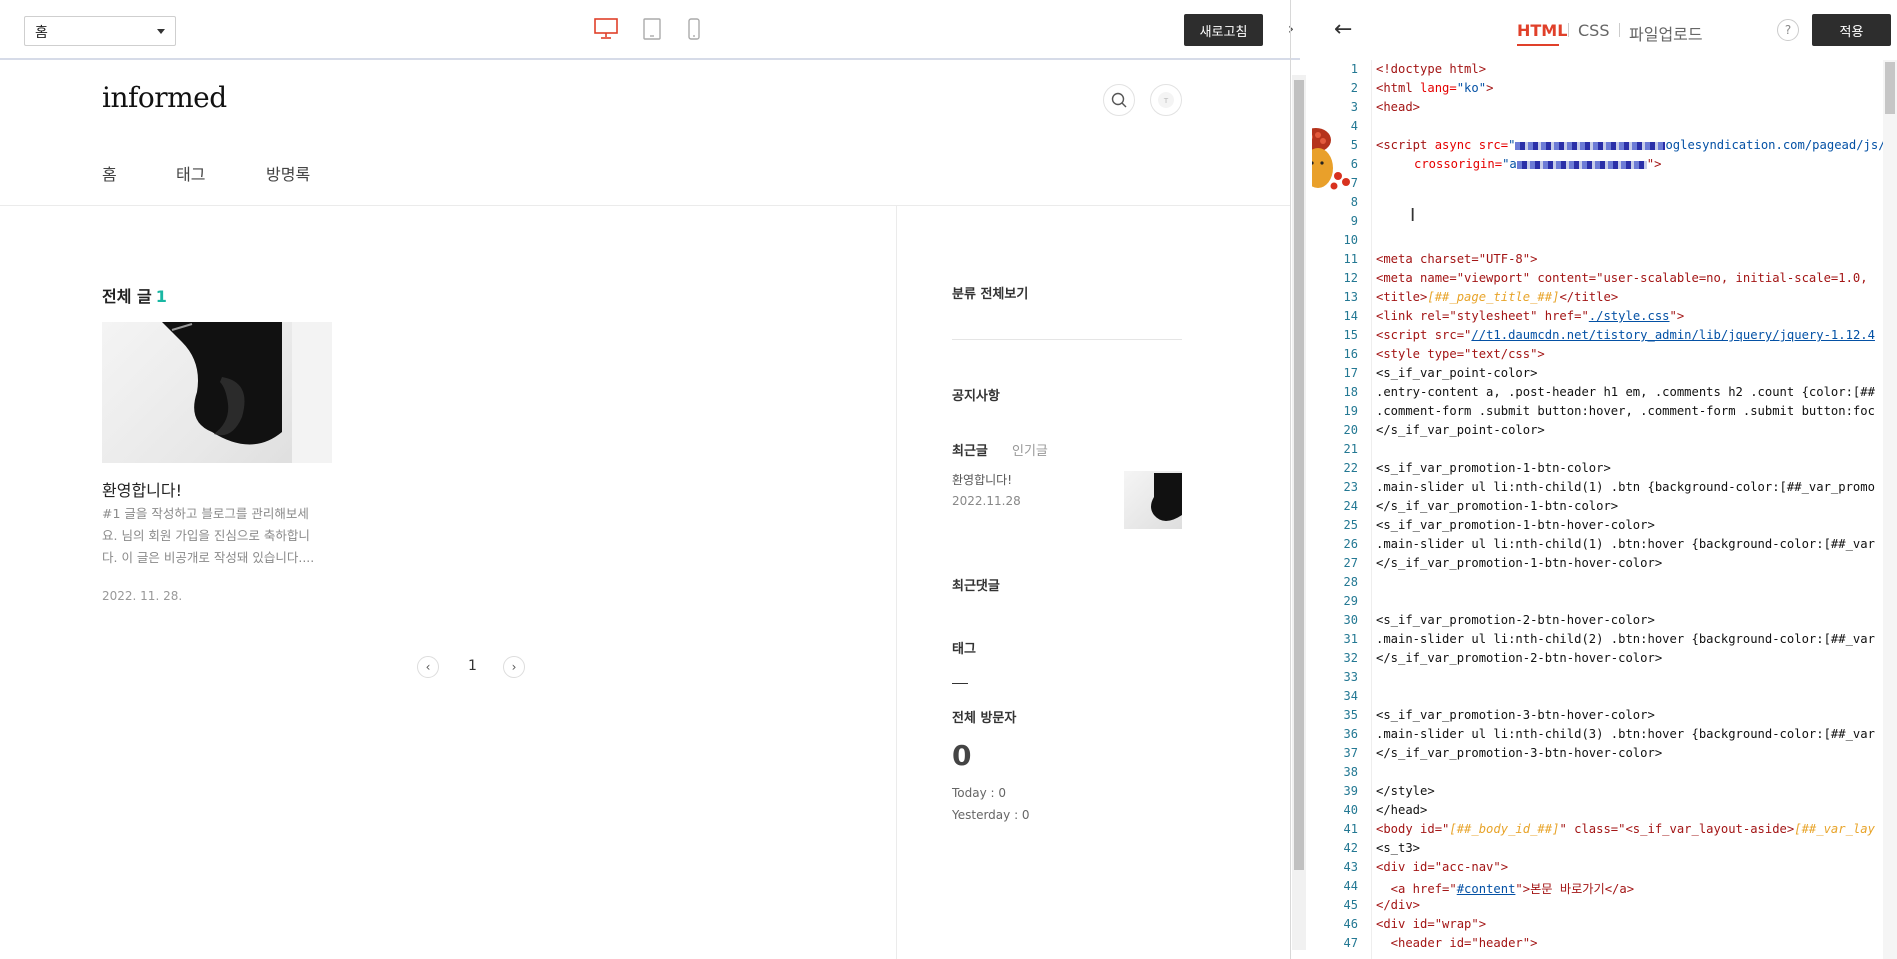  What do you see at coordinates (1519, 658) in the screenshot?
I see `code-line: </s_if_var_promotion-2-btn-hover-color>` at bounding box center [1519, 658].